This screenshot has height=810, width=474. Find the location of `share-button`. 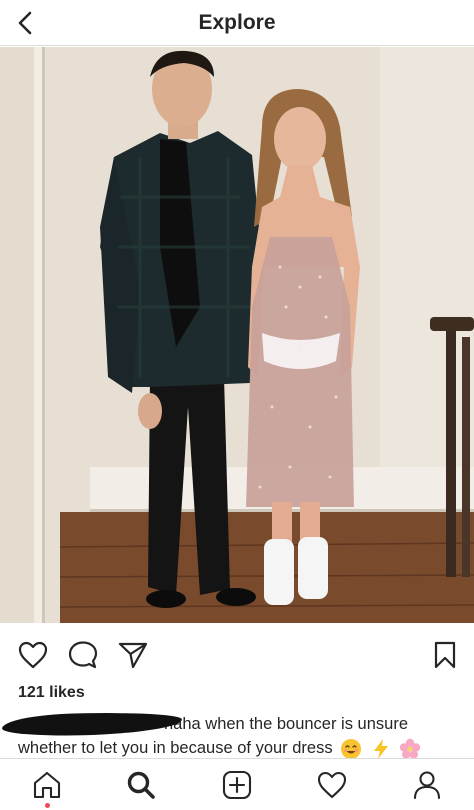

share-button is located at coordinates (133, 655).